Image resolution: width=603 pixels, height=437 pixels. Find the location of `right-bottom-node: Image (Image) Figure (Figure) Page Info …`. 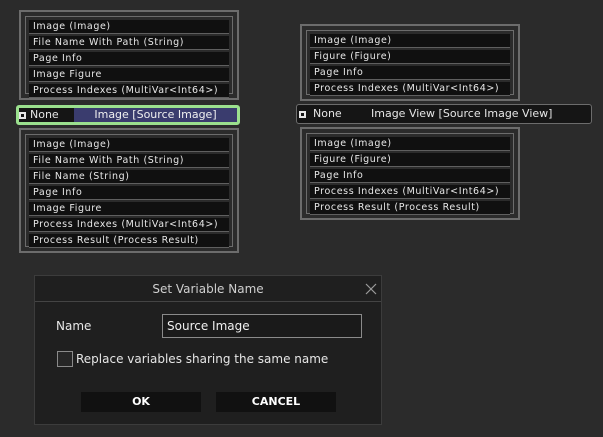

right-bottom-node: Image (Image) Figure (Figure) Page Info … is located at coordinates (410, 173).